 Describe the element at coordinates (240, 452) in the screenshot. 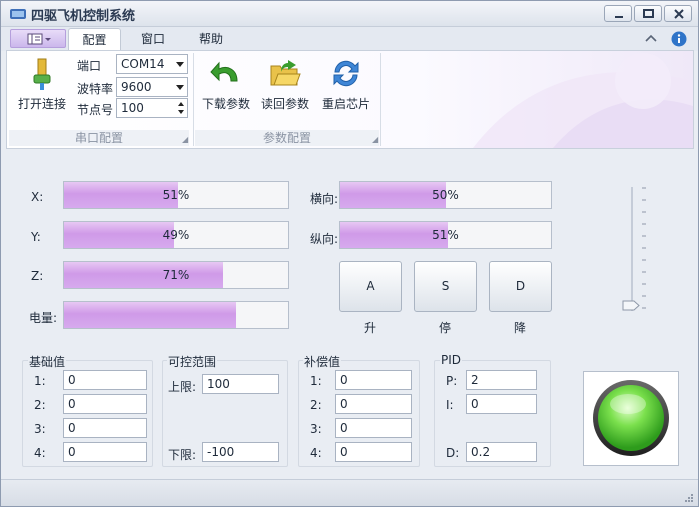

I see `lower-limit-input: -100` at that location.